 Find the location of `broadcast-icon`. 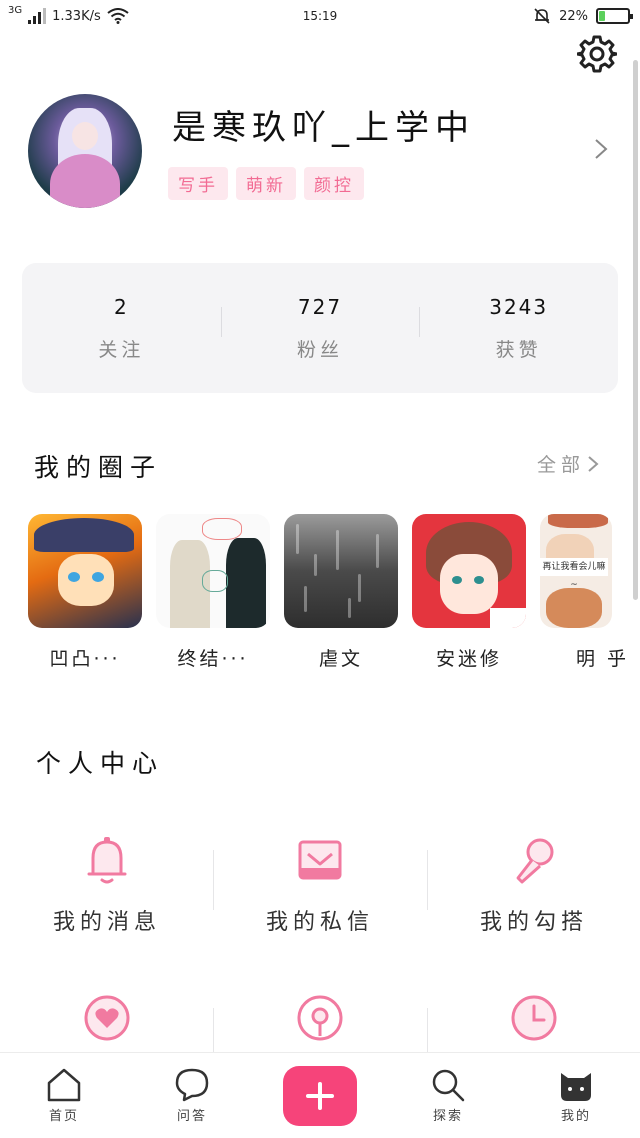

broadcast-icon is located at coordinates (320, 1018).